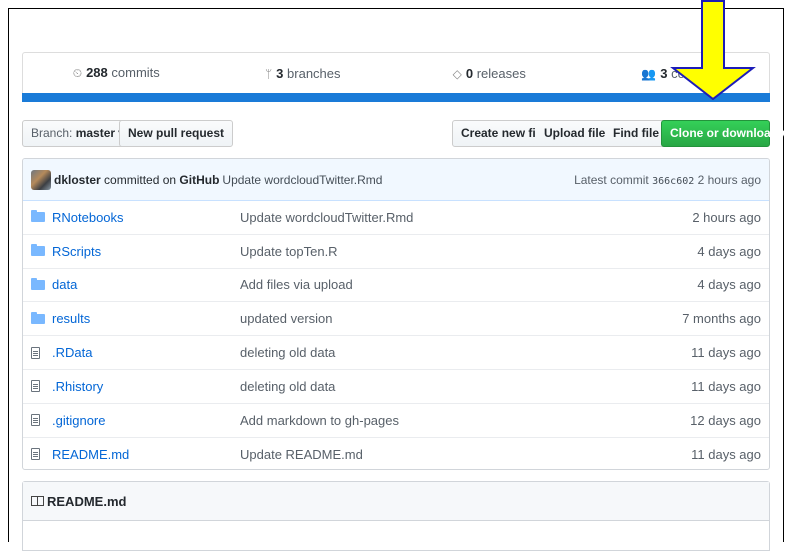 This screenshot has width=788, height=551. I want to click on commit-message: Update wordcloudTwitter.Rmd, so click(302, 180).